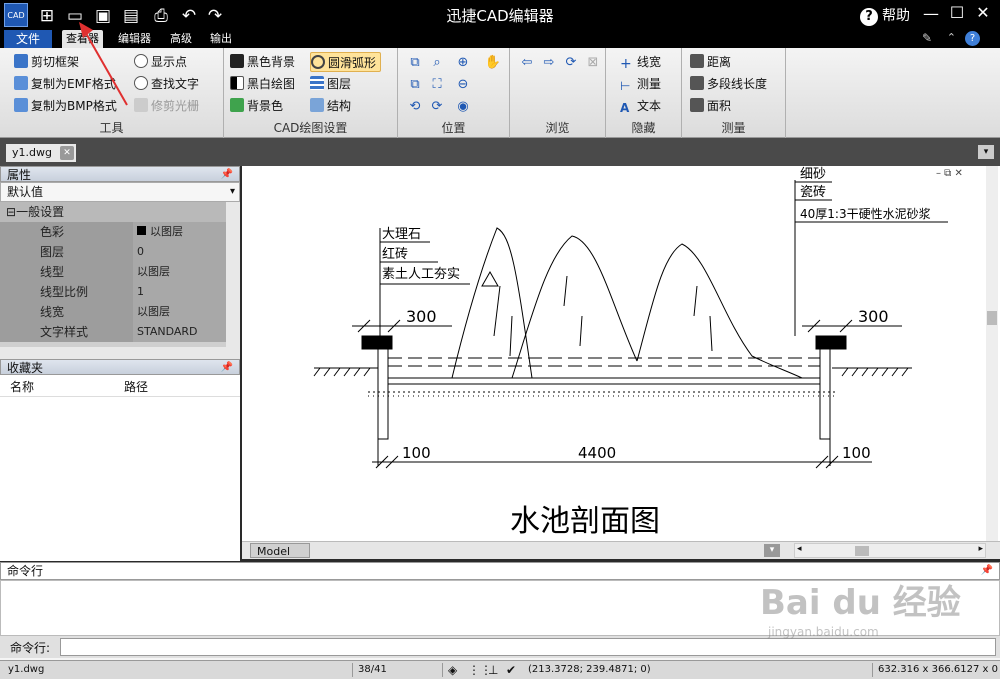 The height and width of the screenshot is (679, 1000). Describe the element at coordinates (873, 316) in the screenshot. I see `dim-right-top: 300` at that location.